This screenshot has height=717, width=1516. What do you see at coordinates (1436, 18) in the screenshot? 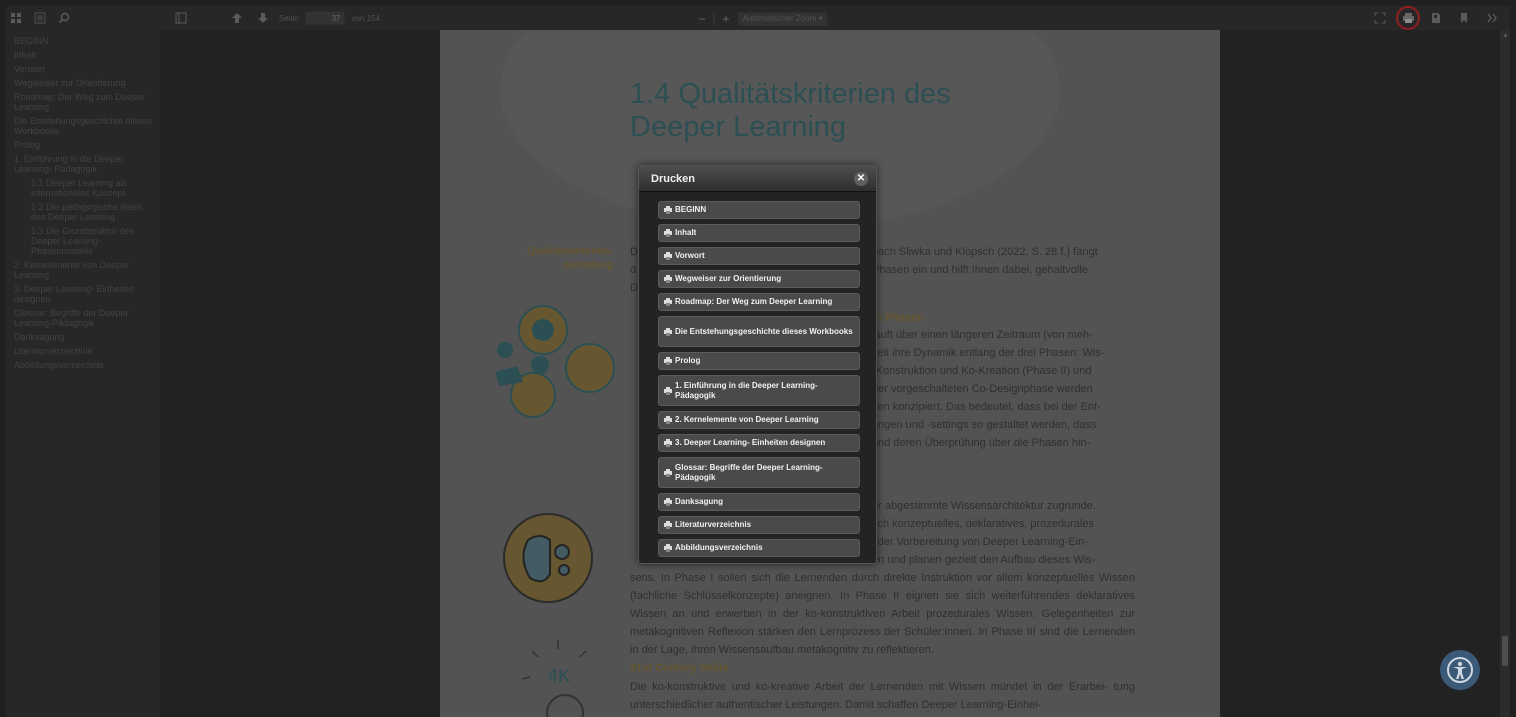
I see `download-icon` at bounding box center [1436, 18].